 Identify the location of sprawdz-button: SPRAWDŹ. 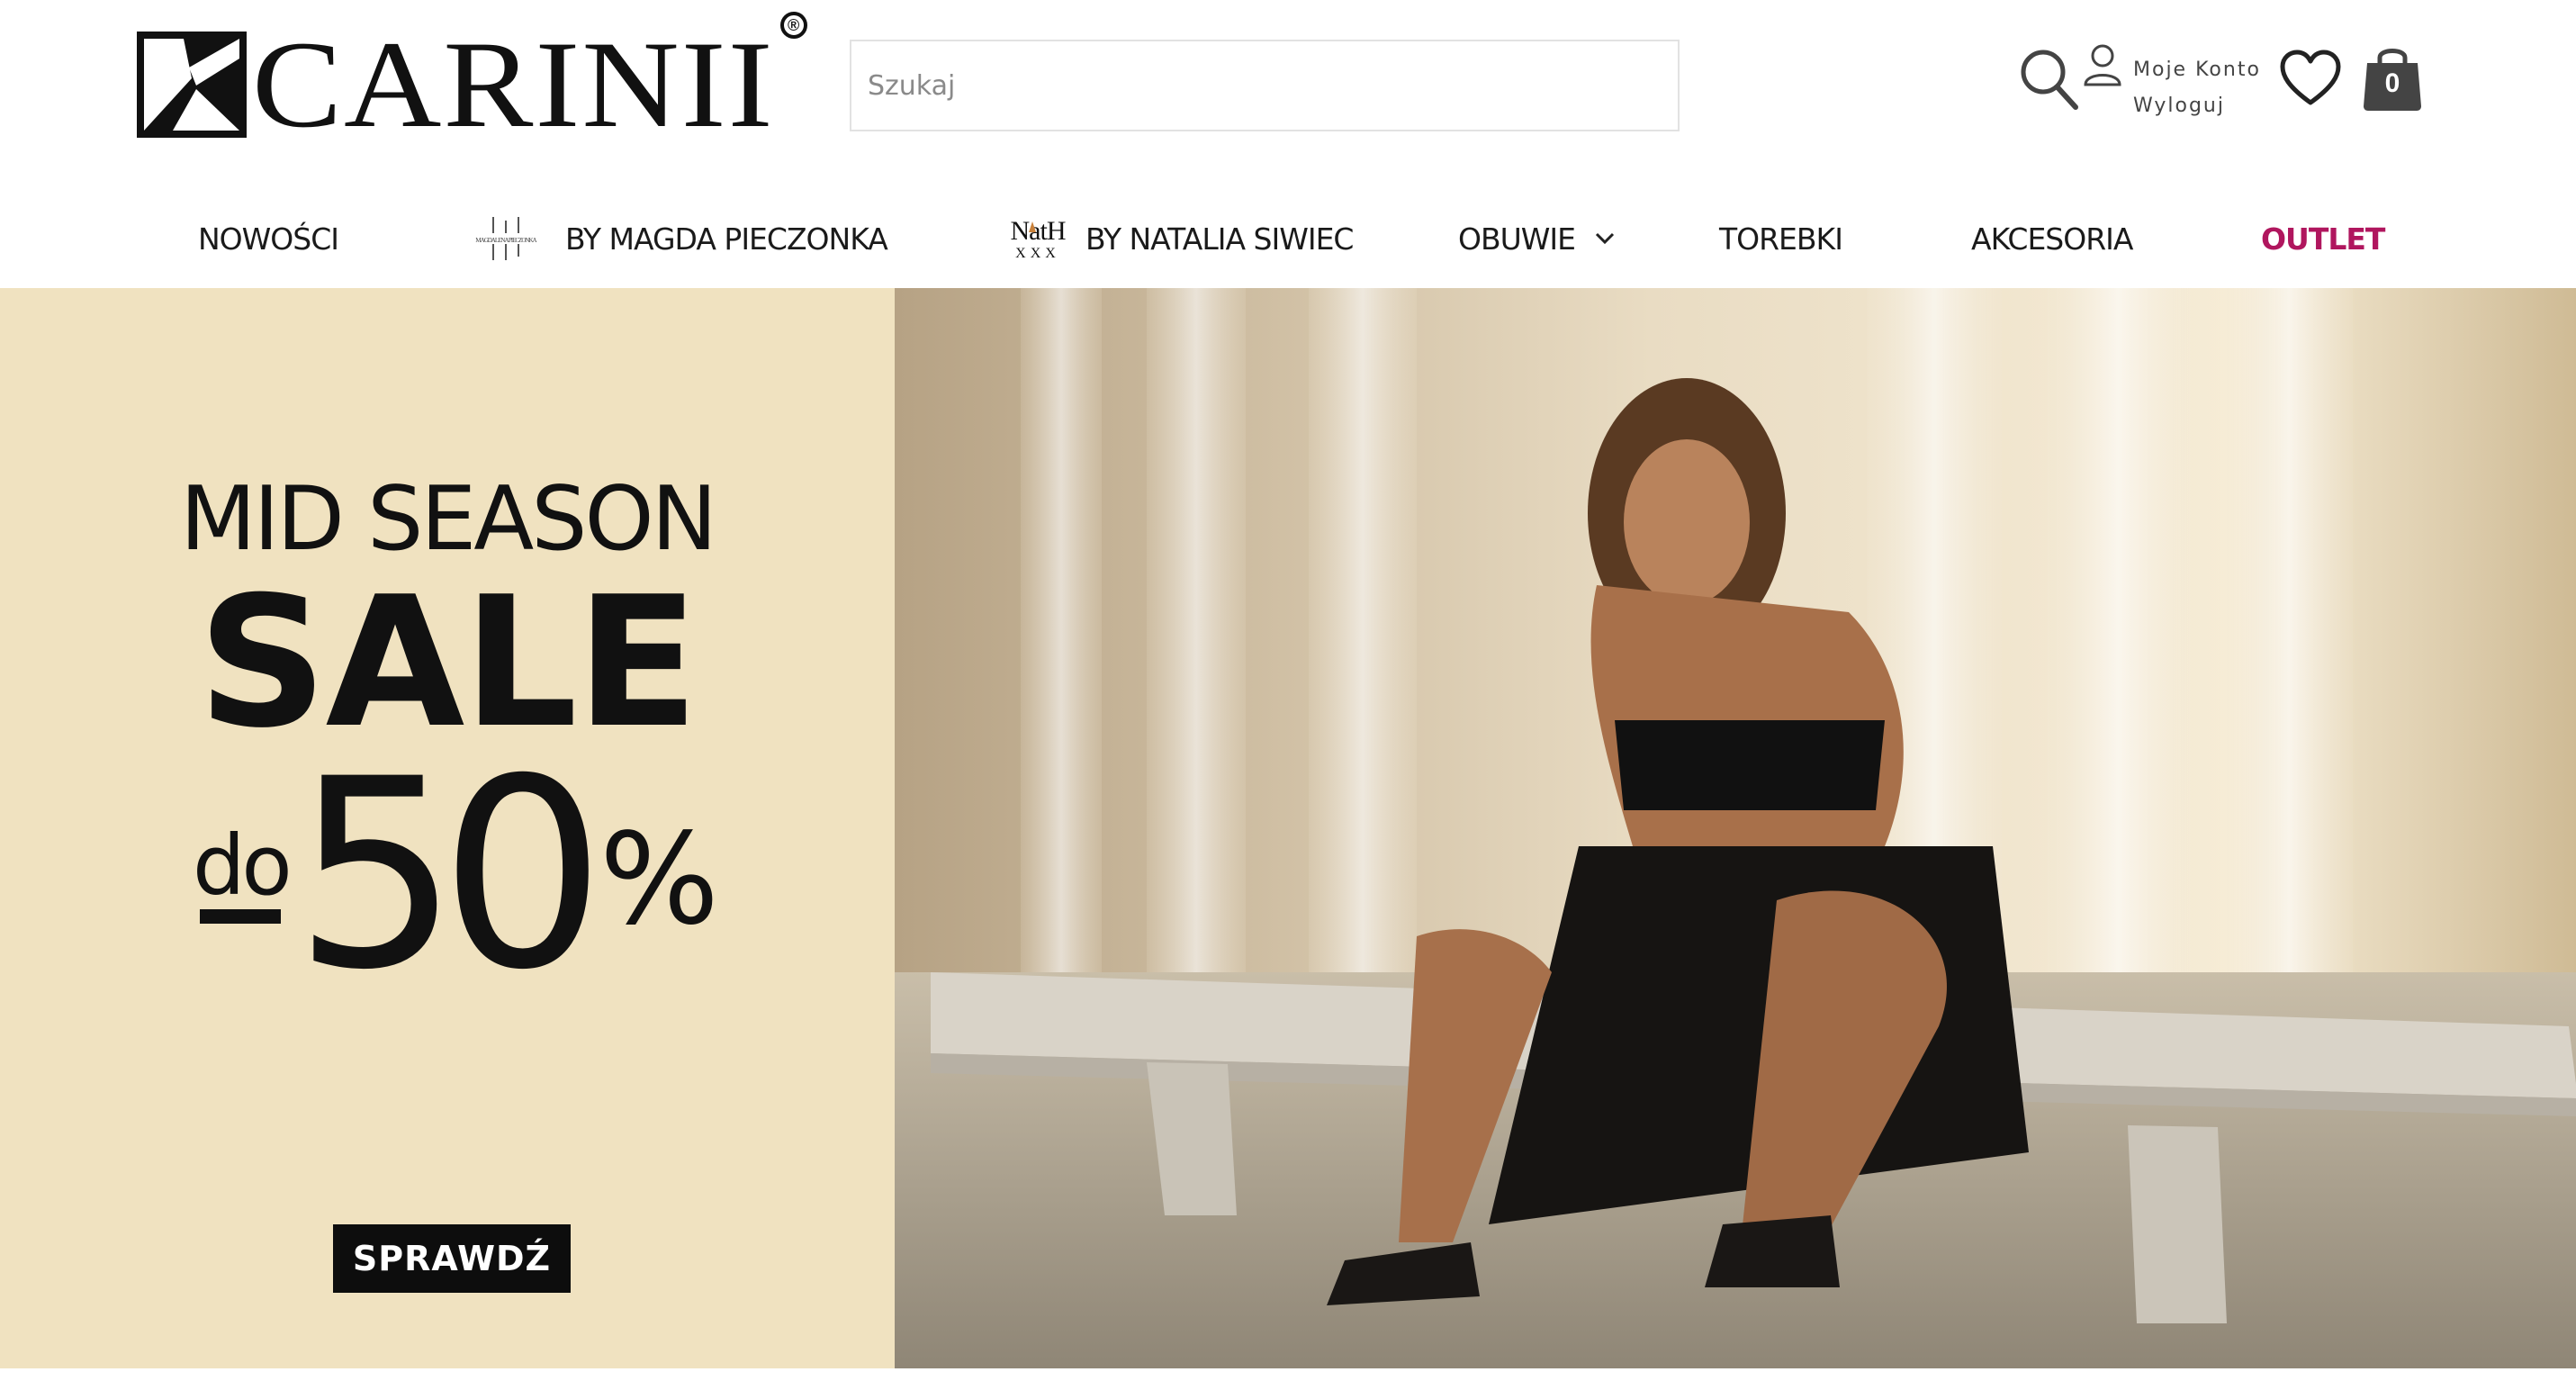
(452, 1258).